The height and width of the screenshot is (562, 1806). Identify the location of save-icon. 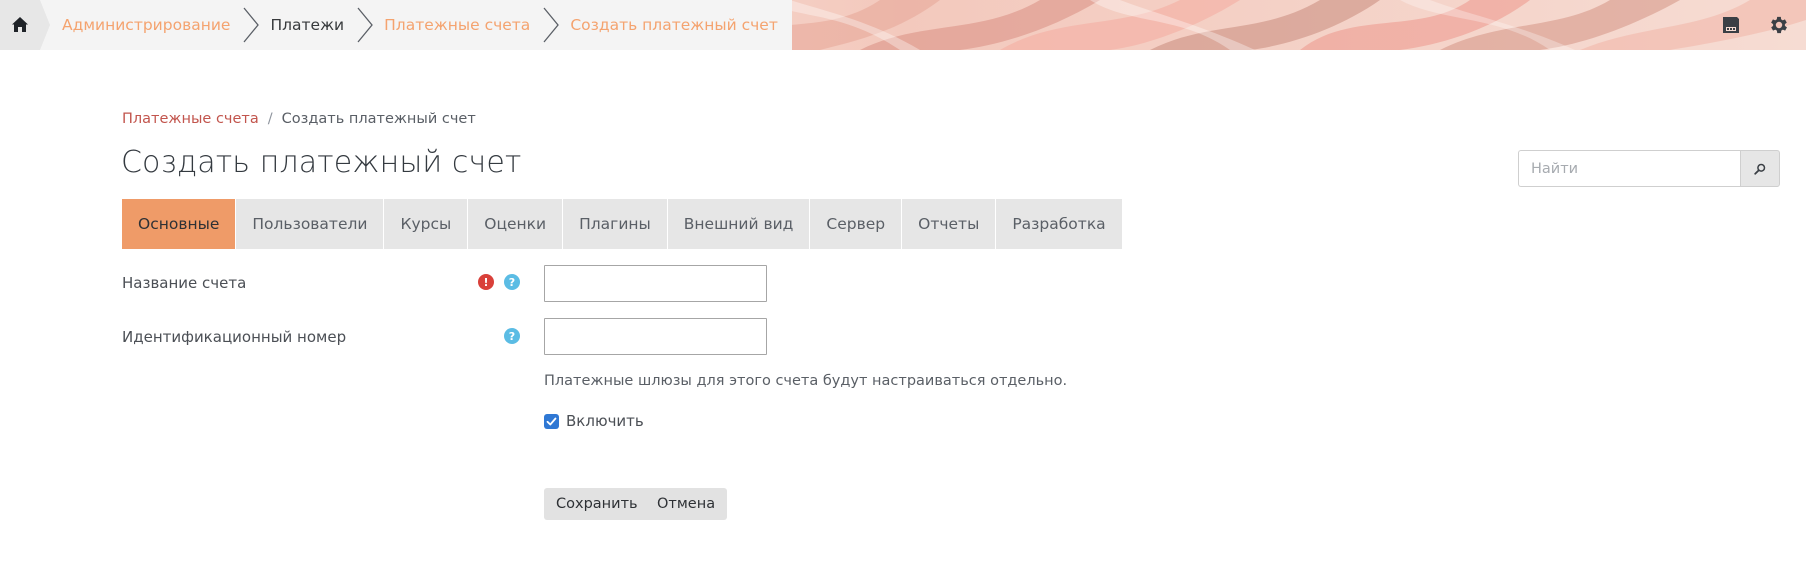
(1731, 25).